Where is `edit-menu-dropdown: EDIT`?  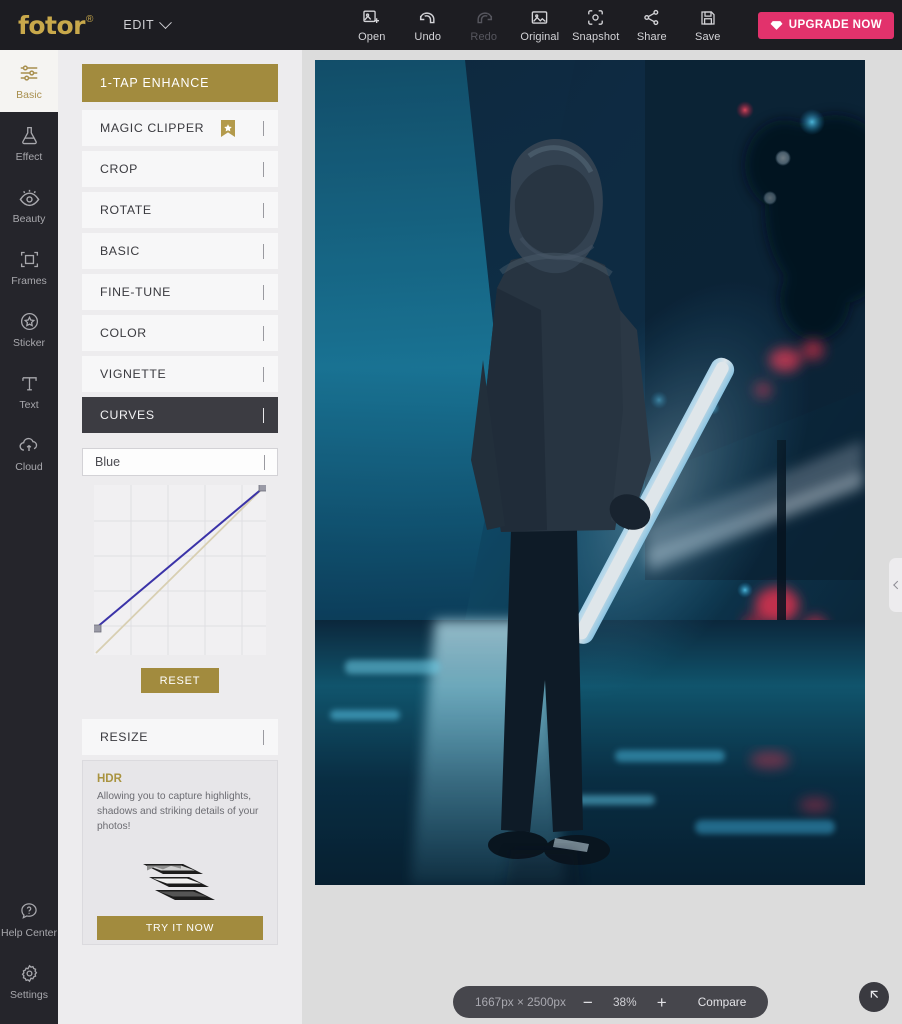
edit-menu-dropdown: EDIT is located at coordinates (148, 23).